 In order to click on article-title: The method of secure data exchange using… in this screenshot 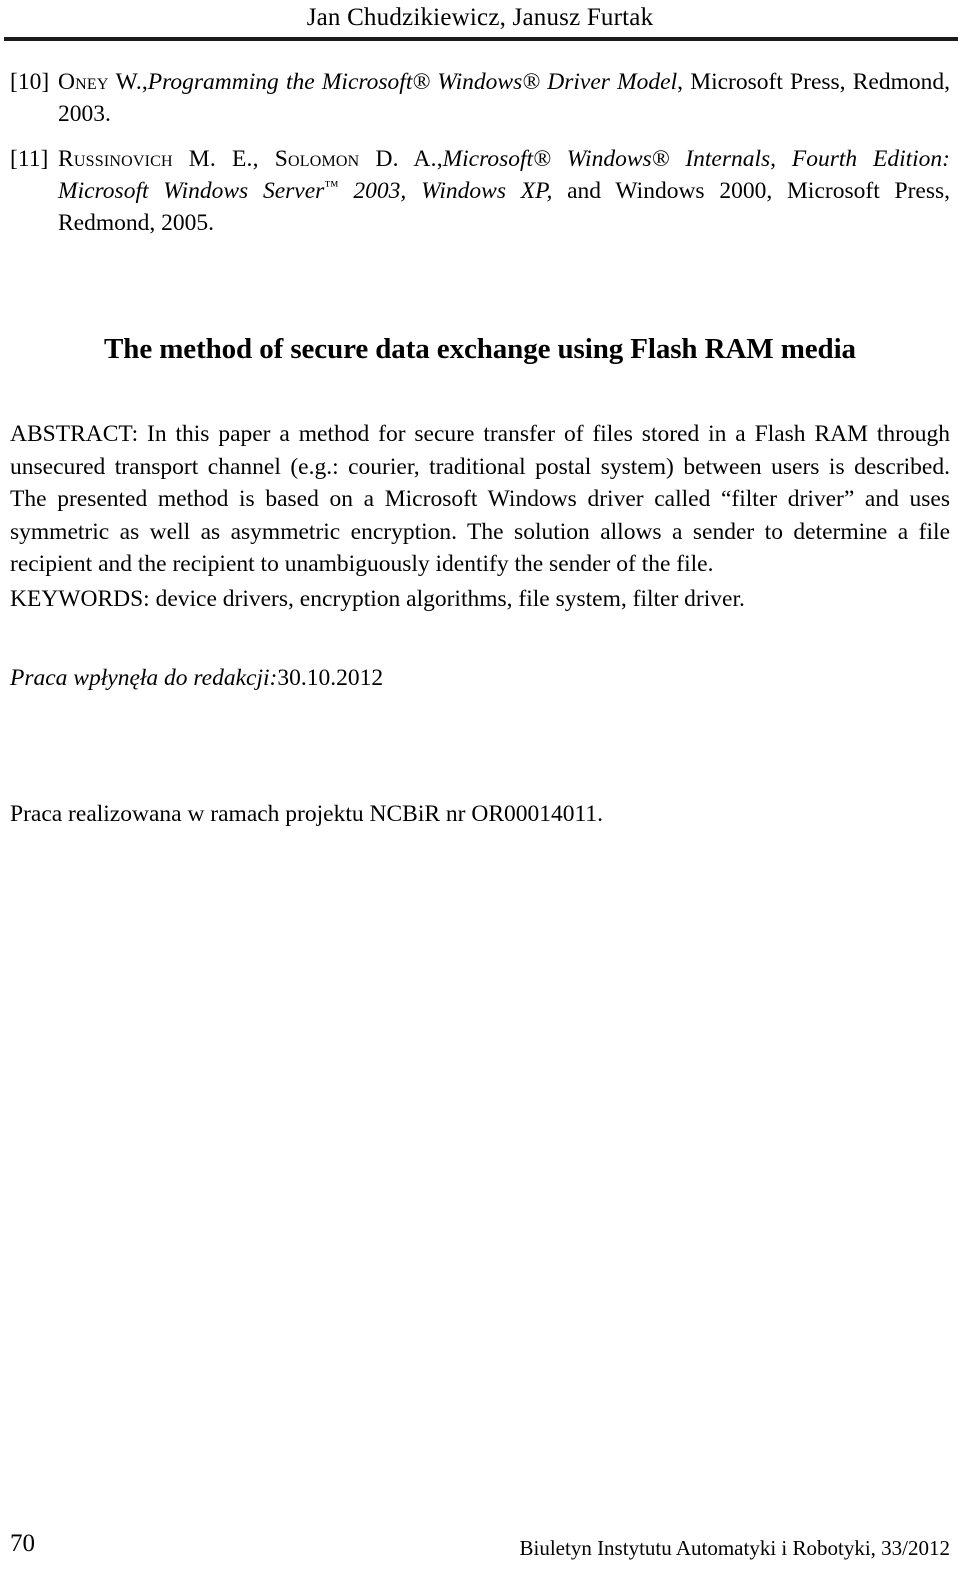, I will do `click(480, 349)`.